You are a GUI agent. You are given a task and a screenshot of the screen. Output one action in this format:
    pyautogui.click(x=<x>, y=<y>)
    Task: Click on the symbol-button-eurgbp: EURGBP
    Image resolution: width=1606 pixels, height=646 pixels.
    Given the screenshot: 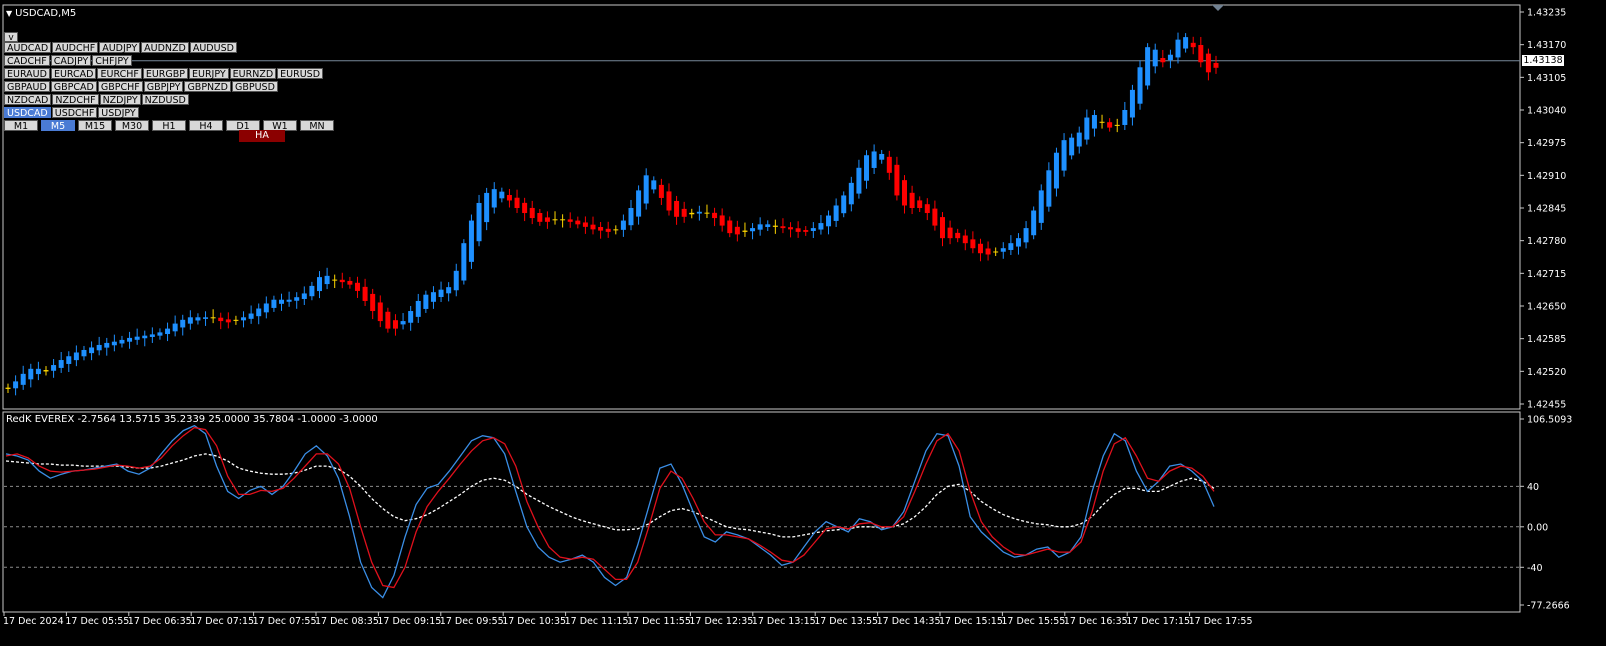 What is the action you would take?
    pyautogui.click(x=165, y=74)
    